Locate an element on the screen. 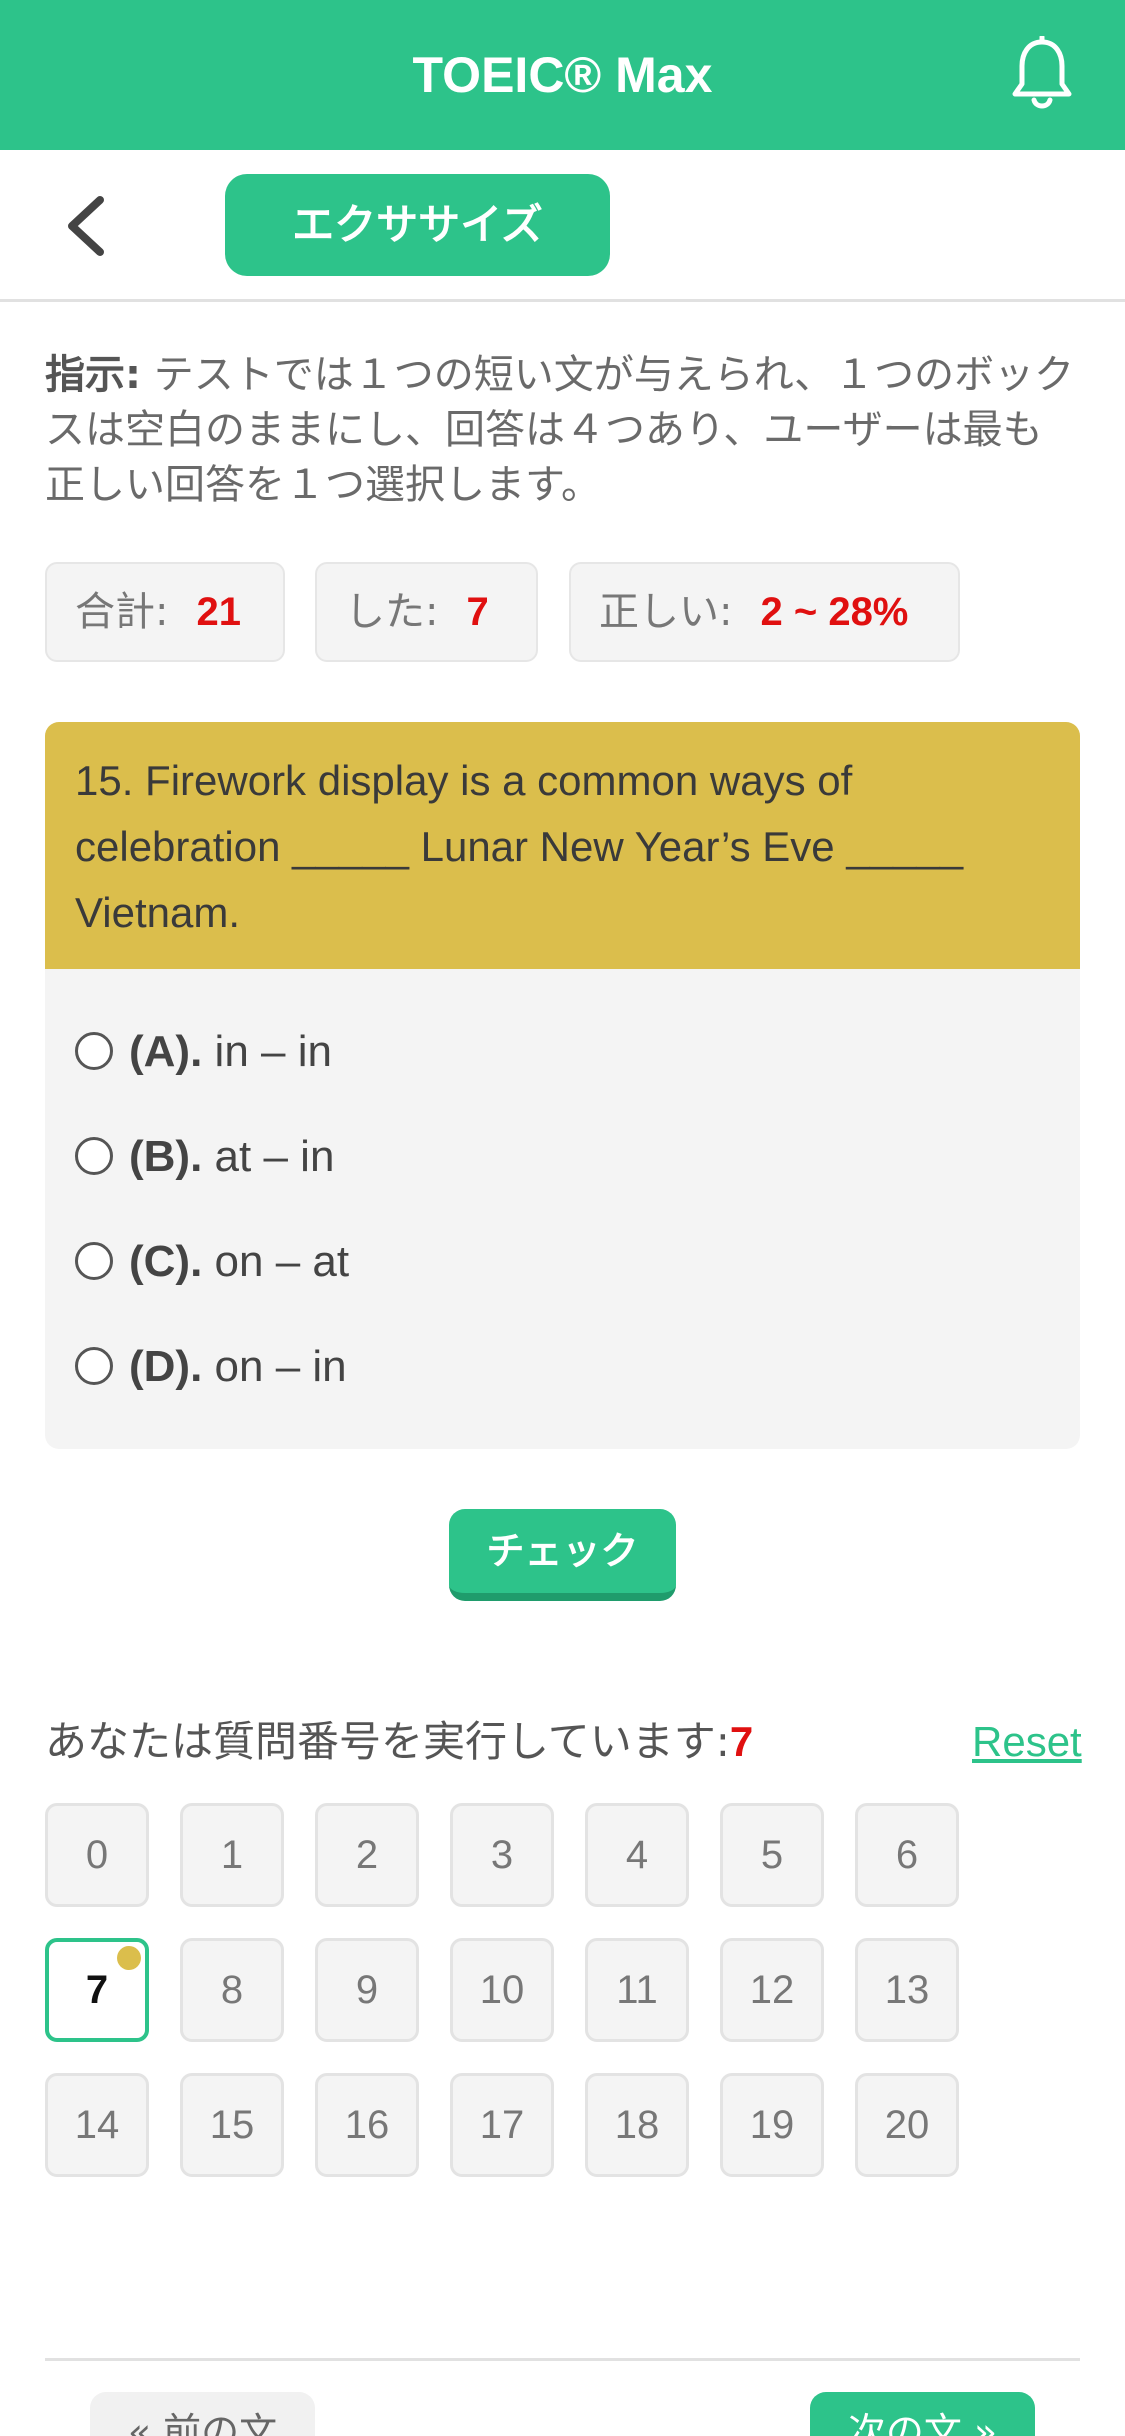  question-number-button: 10 is located at coordinates (502, 1990).